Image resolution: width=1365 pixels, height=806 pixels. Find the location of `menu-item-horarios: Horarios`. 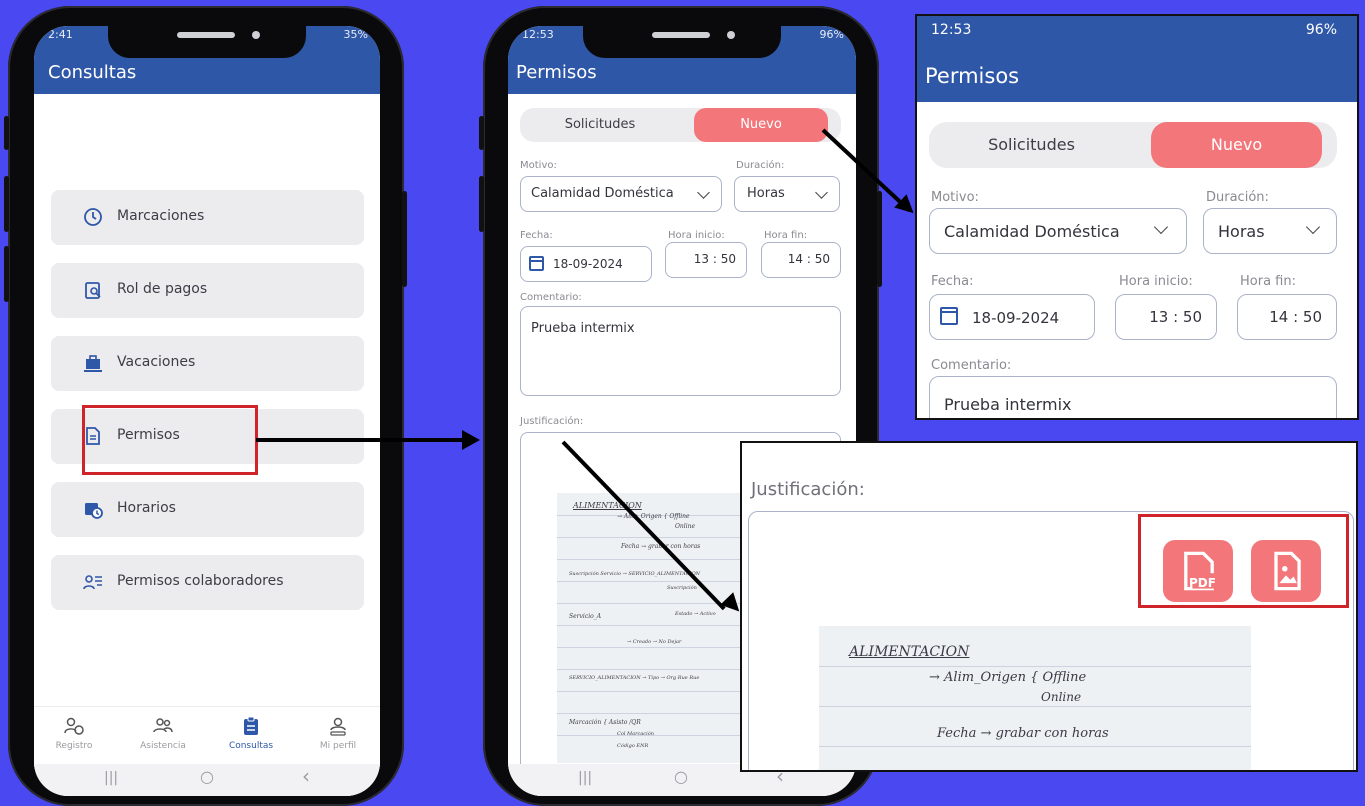

menu-item-horarios: Horarios is located at coordinates (207, 509).